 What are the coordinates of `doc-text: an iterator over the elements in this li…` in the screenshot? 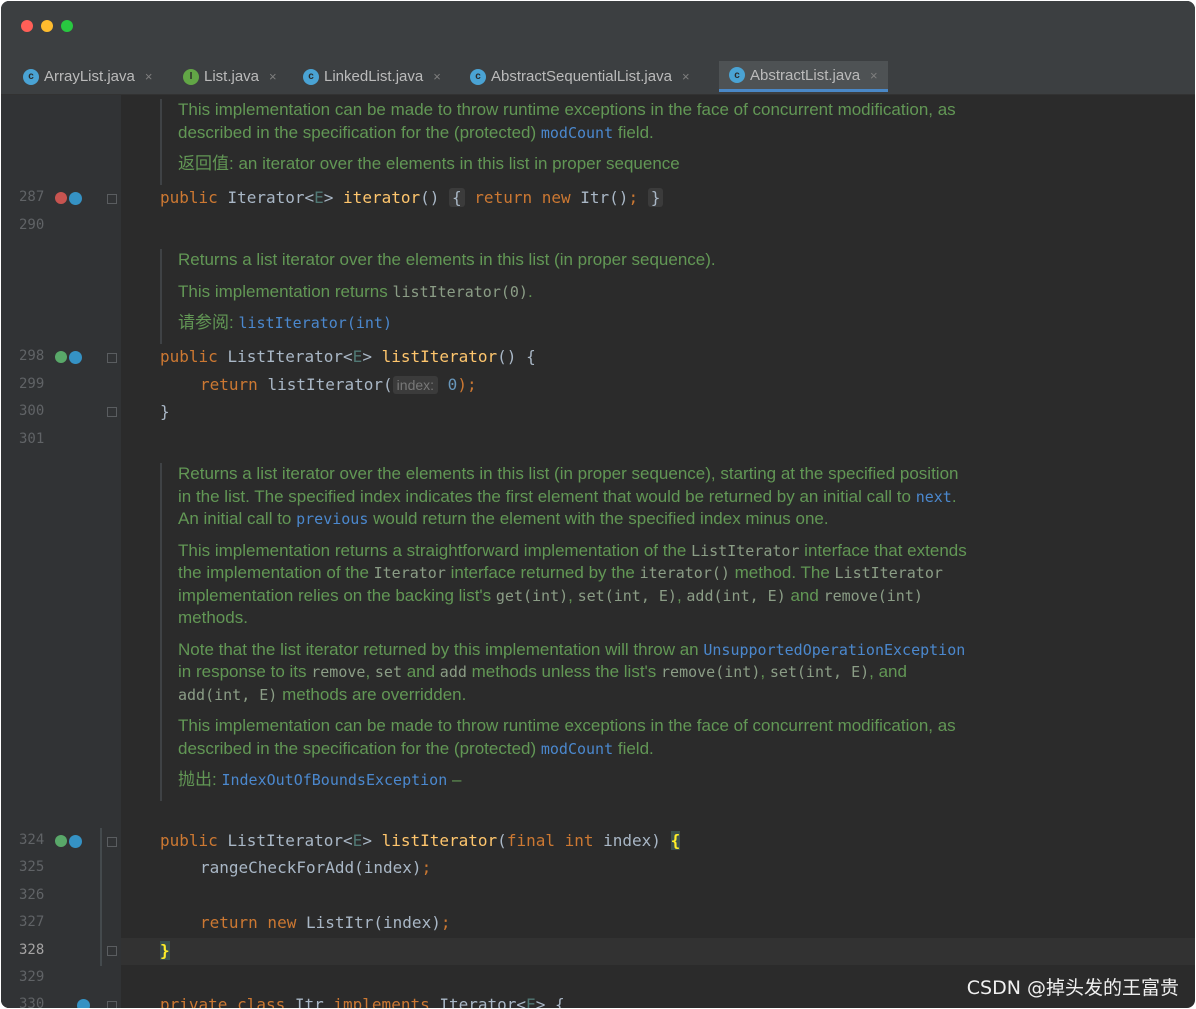 It's located at (456, 163).